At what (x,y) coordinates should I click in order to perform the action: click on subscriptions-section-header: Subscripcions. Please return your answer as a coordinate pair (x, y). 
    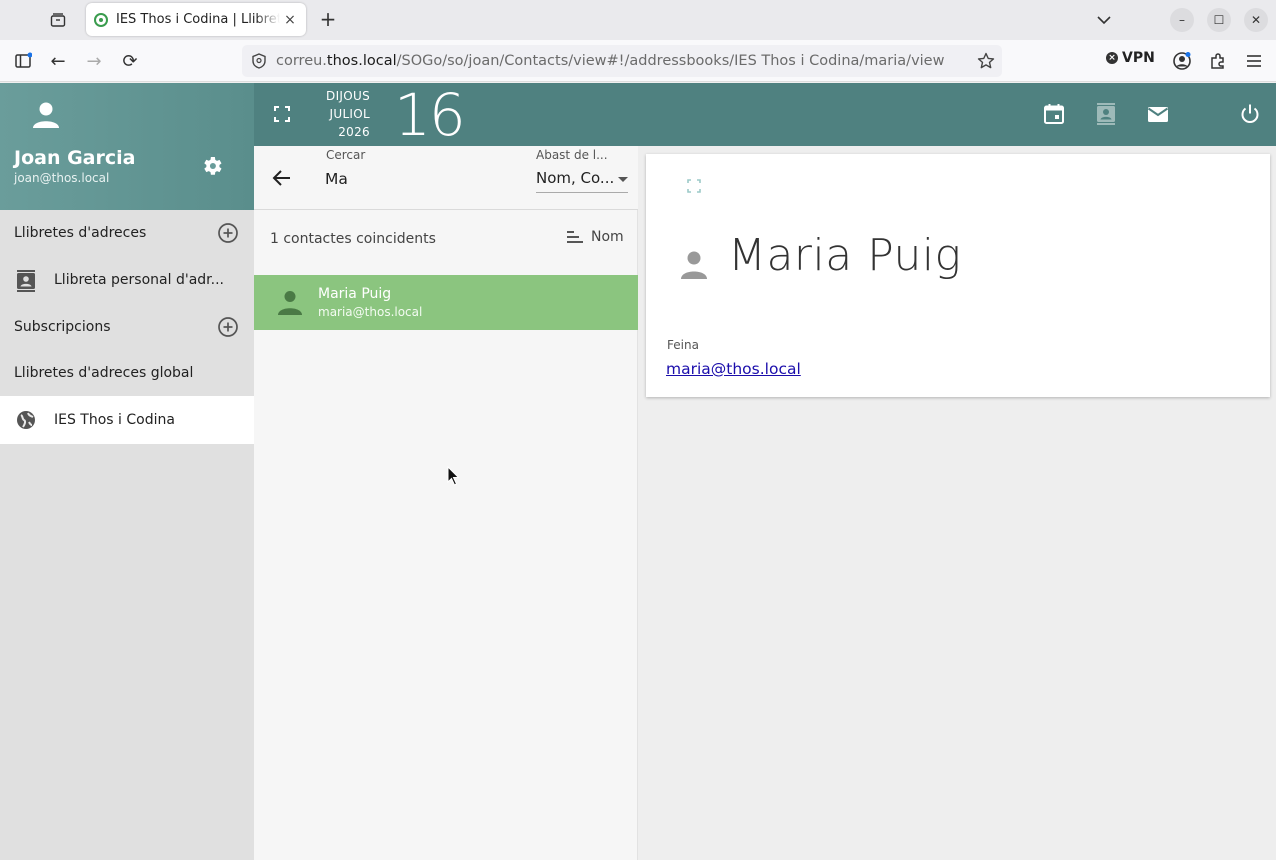
    Looking at the image, I should click on (127, 327).